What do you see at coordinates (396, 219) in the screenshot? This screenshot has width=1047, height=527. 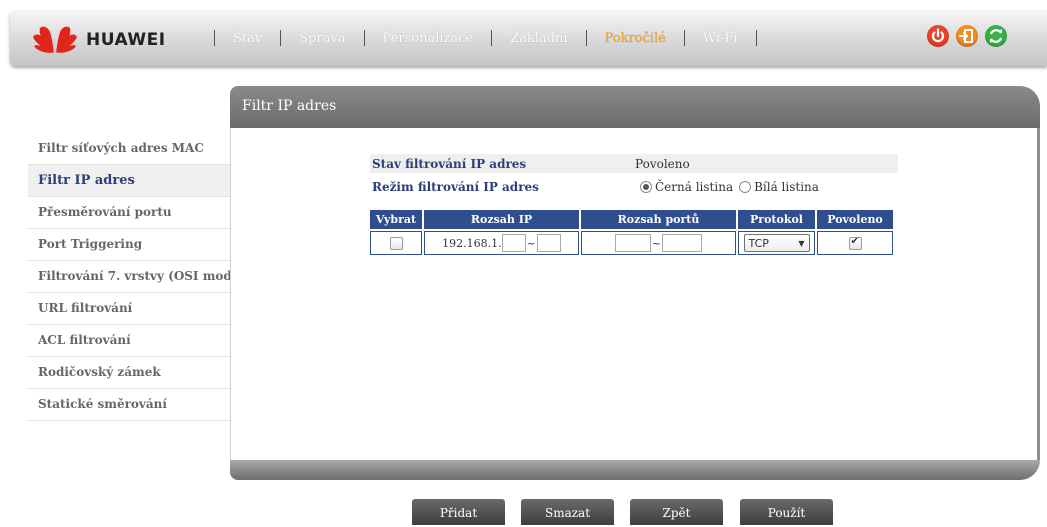 I see `col-header-select: Vybrat` at bounding box center [396, 219].